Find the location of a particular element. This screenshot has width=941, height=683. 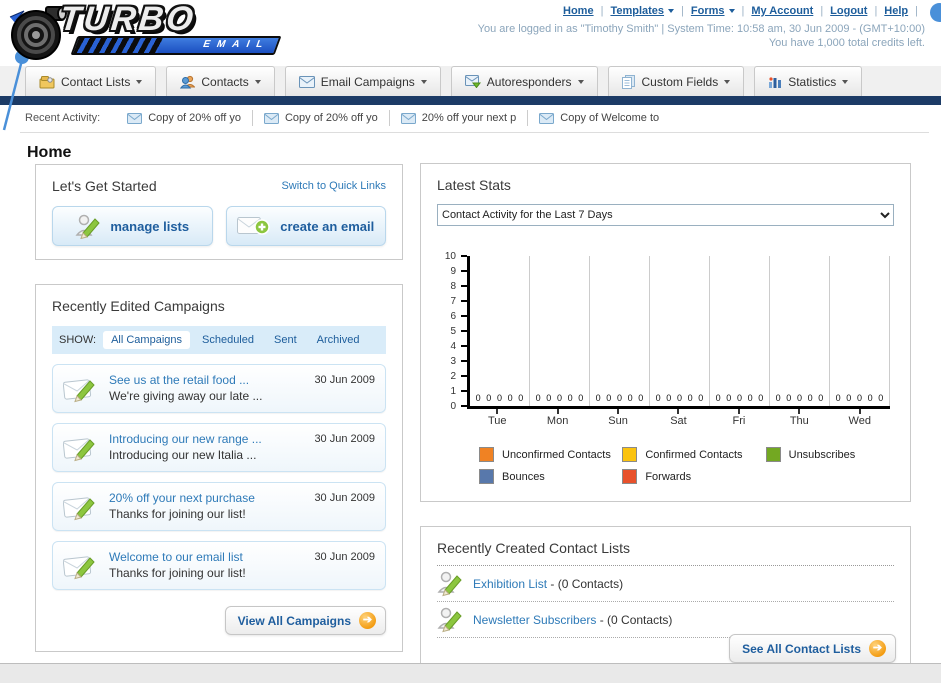

legend-item: Forwards is located at coordinates (693, 476).